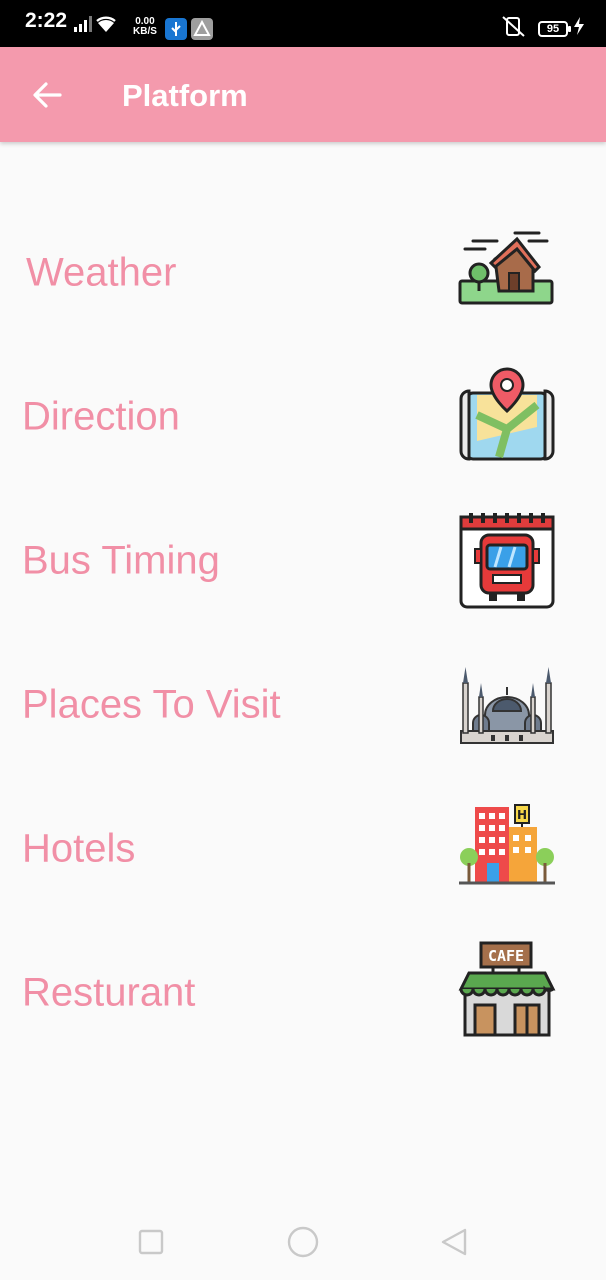 The image size is (606, 1280). Describe the element at coordinates (151, 1242) in the screenshot. I see `square-icon` at that location.